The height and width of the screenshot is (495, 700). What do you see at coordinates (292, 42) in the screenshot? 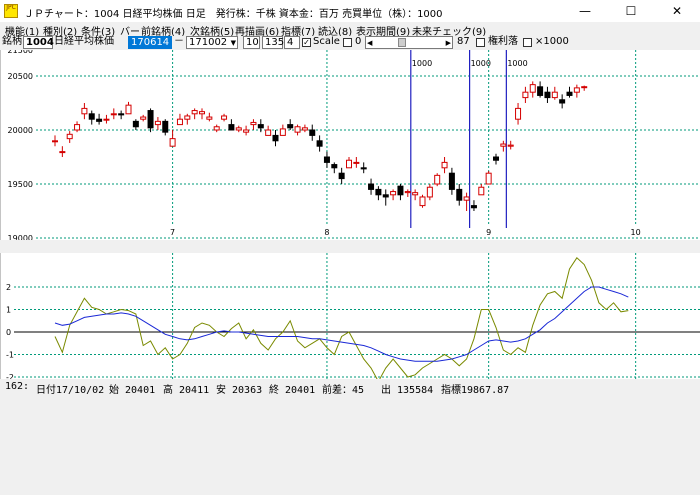
I see `param-field-4: 4` at bounding box center [292, 42].